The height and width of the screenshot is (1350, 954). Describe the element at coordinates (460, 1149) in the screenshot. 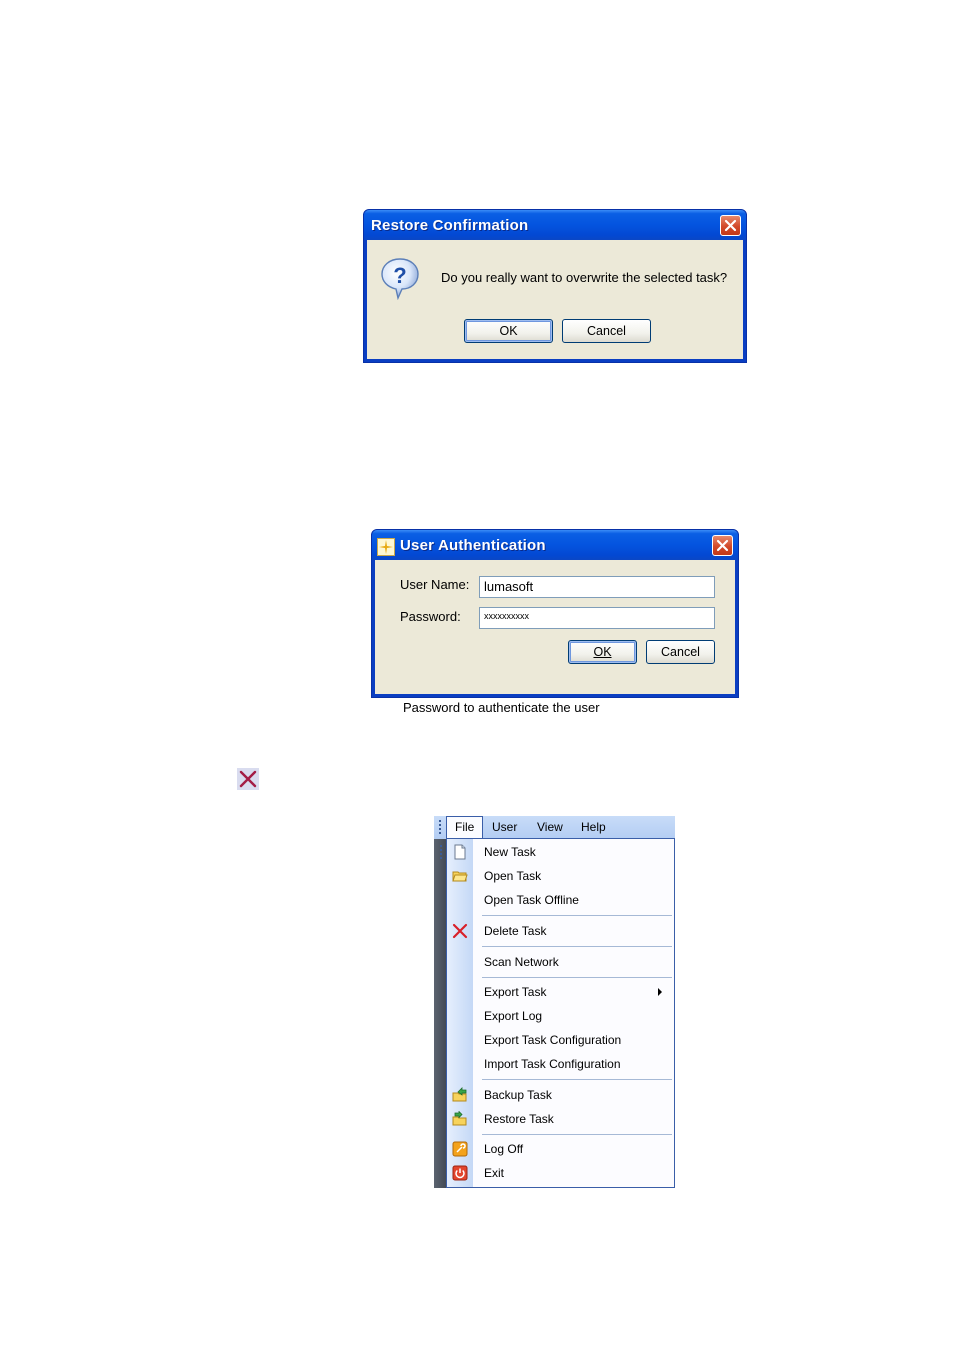

I see `log-off-icon` at that location.